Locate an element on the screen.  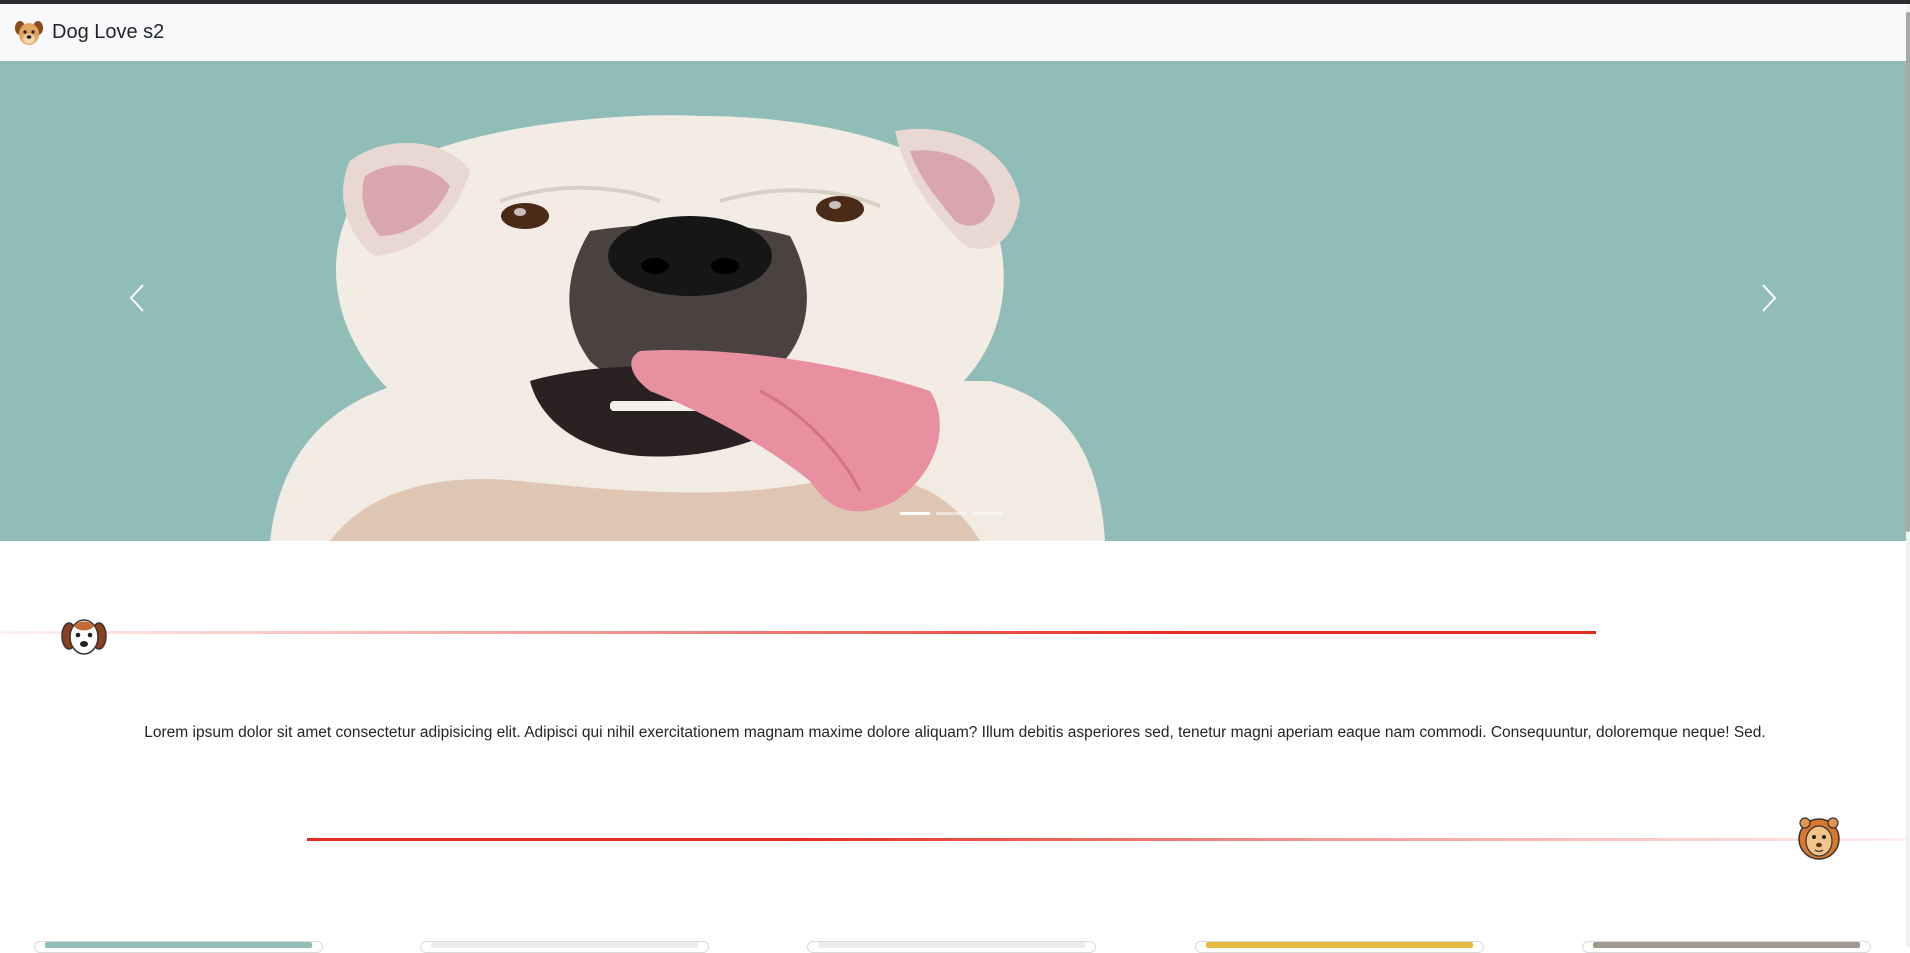
scrollbar-thumb is located at coordinates (1908, 272).